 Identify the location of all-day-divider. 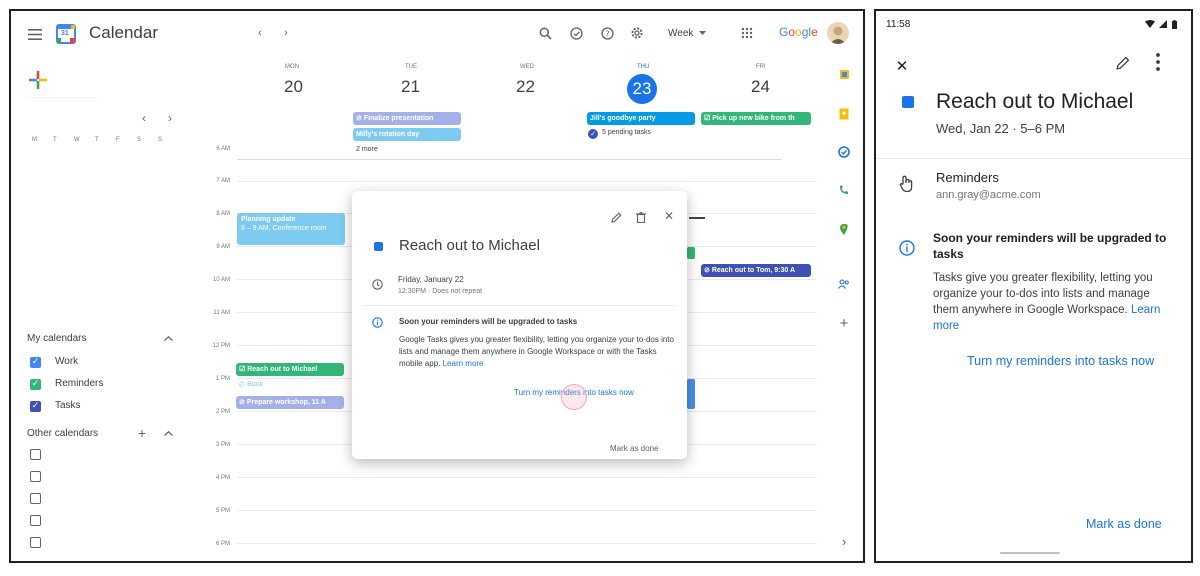
(509, 159).